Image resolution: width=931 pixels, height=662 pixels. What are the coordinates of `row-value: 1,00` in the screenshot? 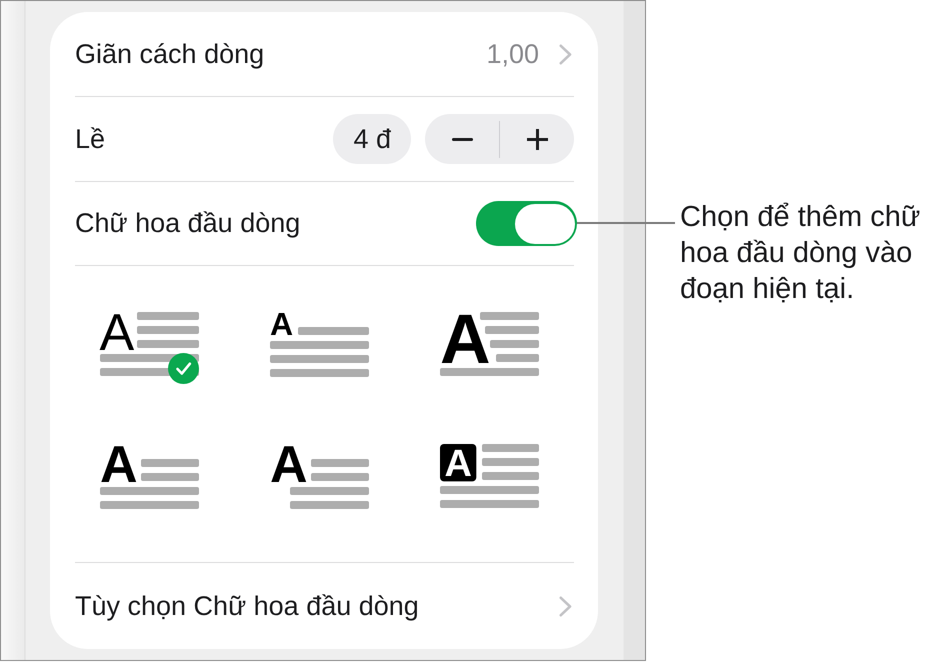 It's located at (512, 54).